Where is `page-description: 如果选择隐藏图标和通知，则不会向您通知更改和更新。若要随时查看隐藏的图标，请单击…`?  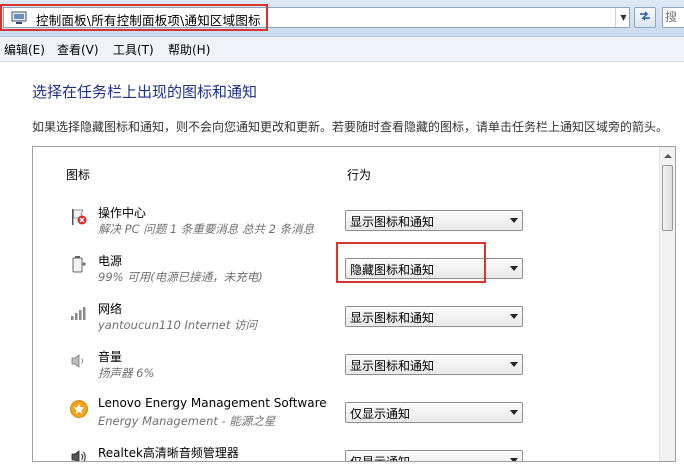
page-description: 如果选择隐藏图标和通知，则不会向您通知更改和更新。若要随时查看隐藏的图标，请单击… is located at coordinates (350, 127).